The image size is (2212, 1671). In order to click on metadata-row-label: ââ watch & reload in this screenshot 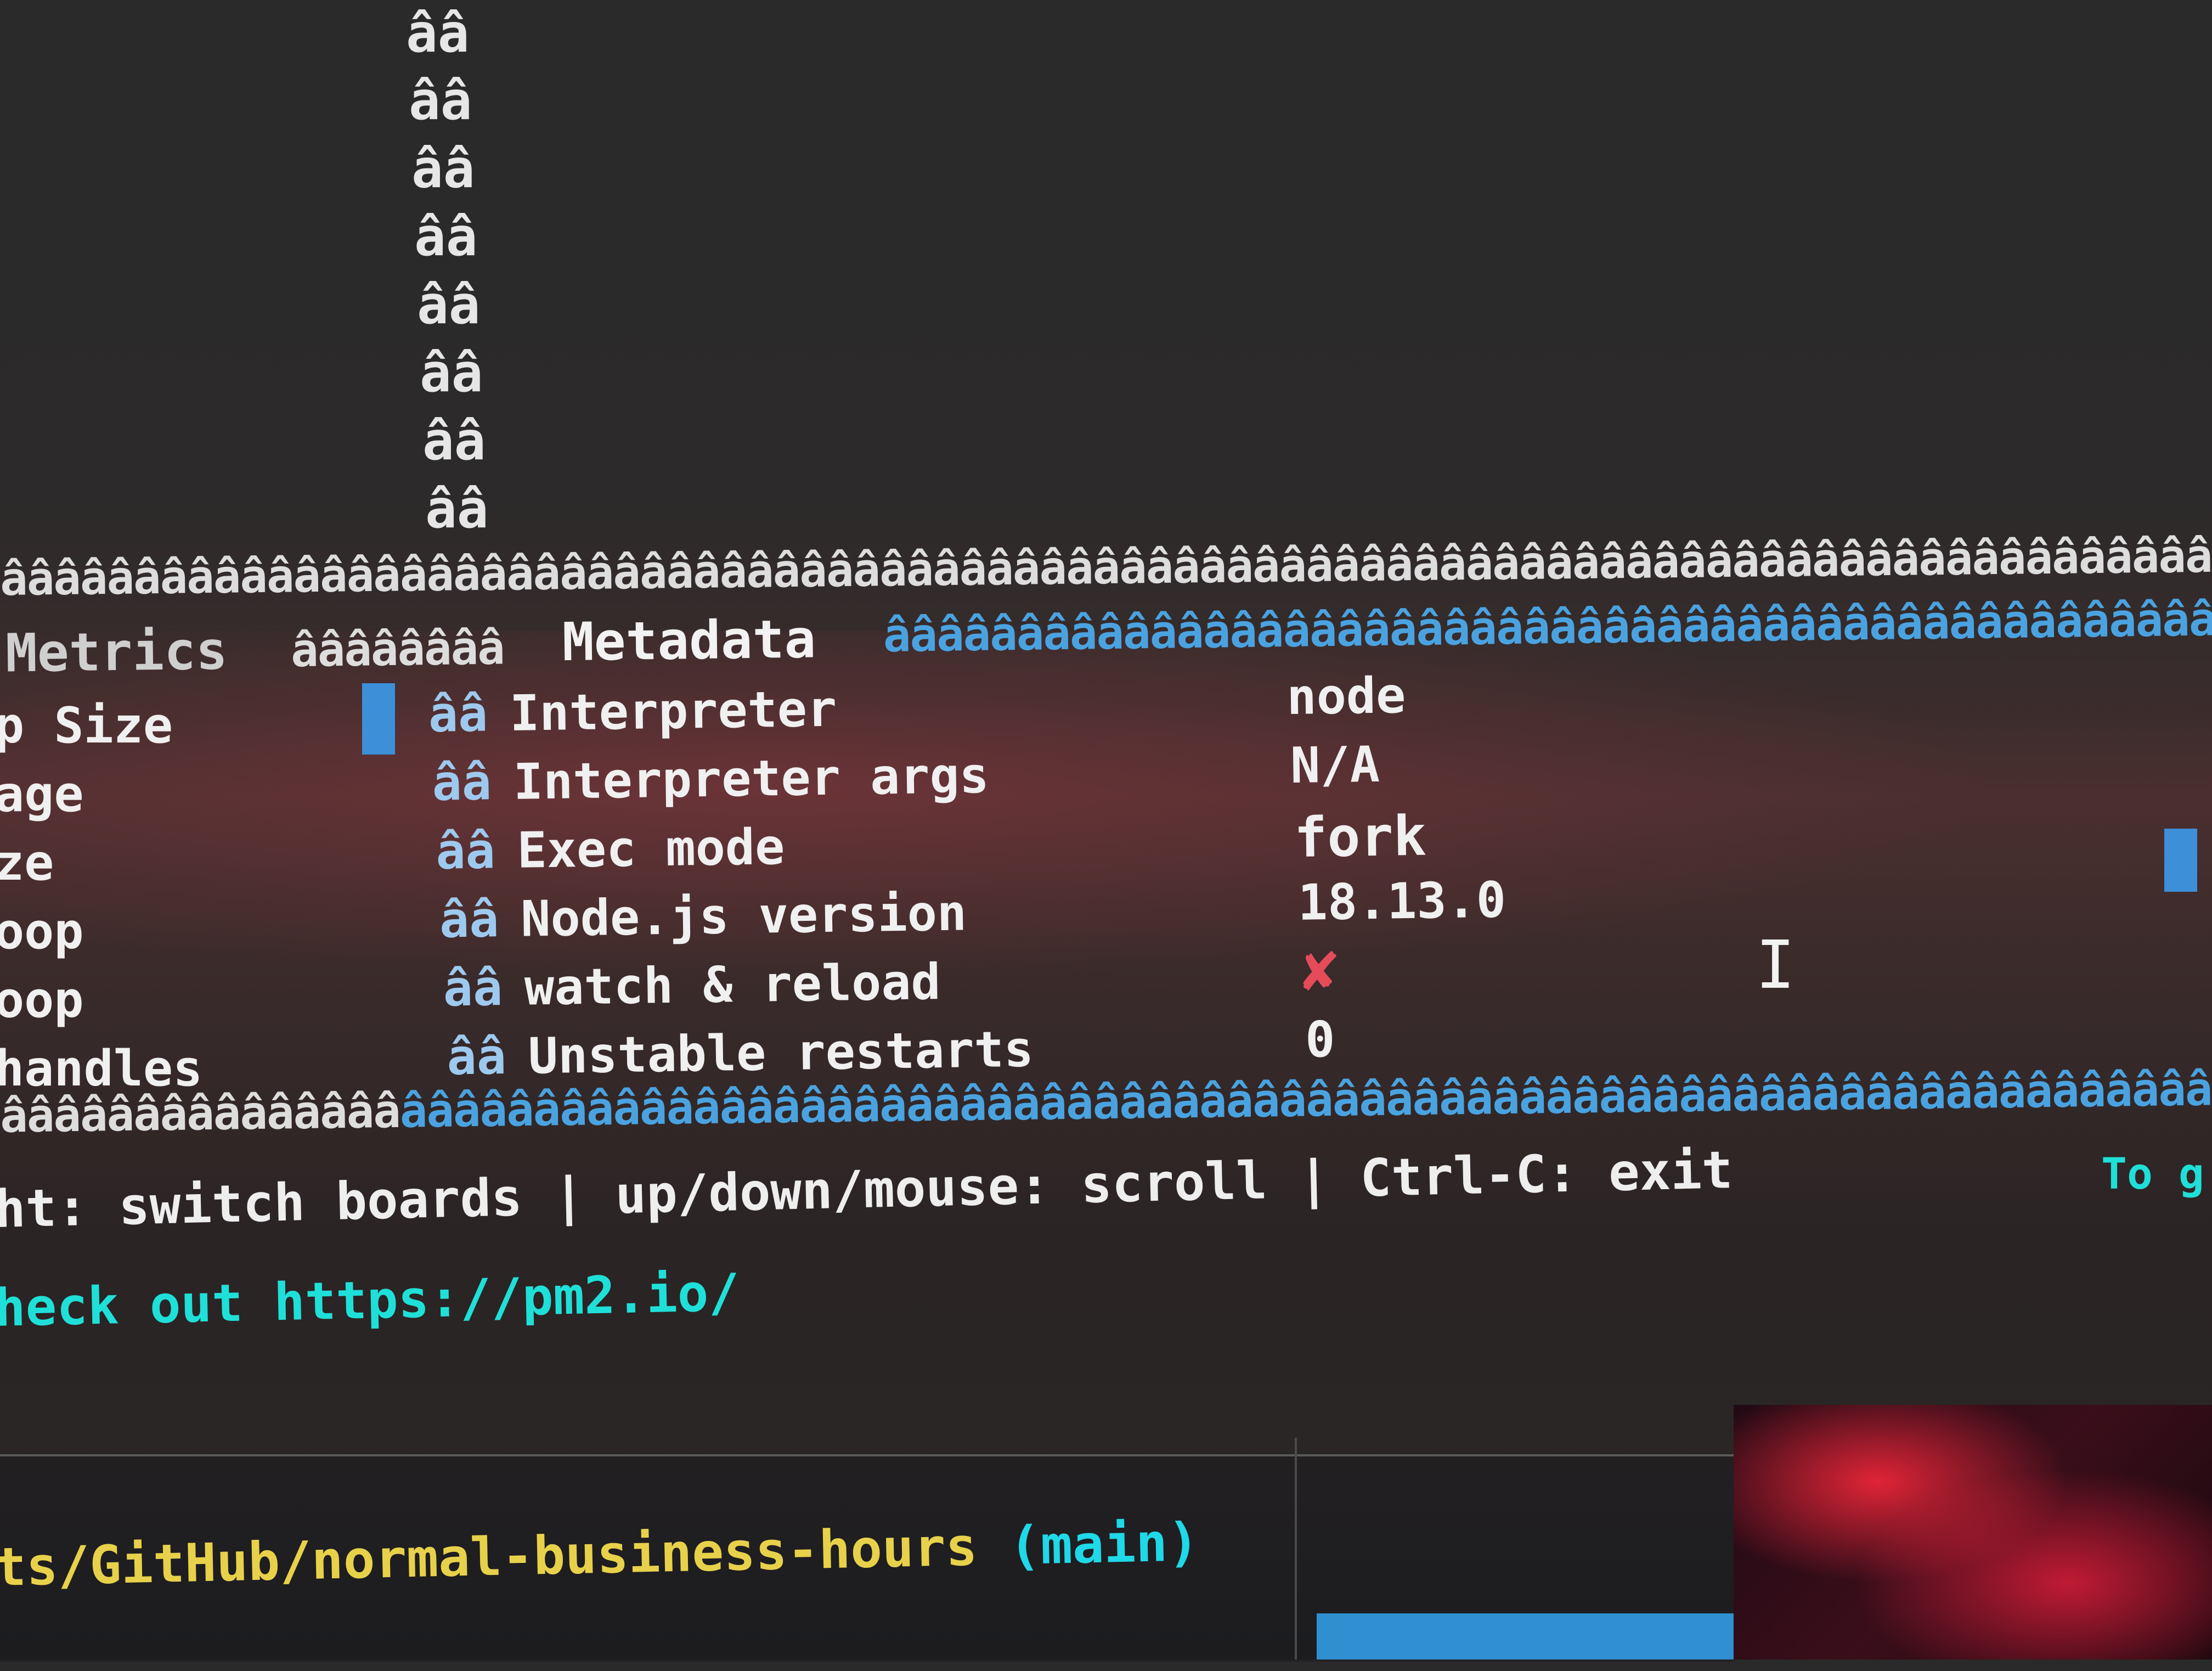, I will do `click(692, 985)`.